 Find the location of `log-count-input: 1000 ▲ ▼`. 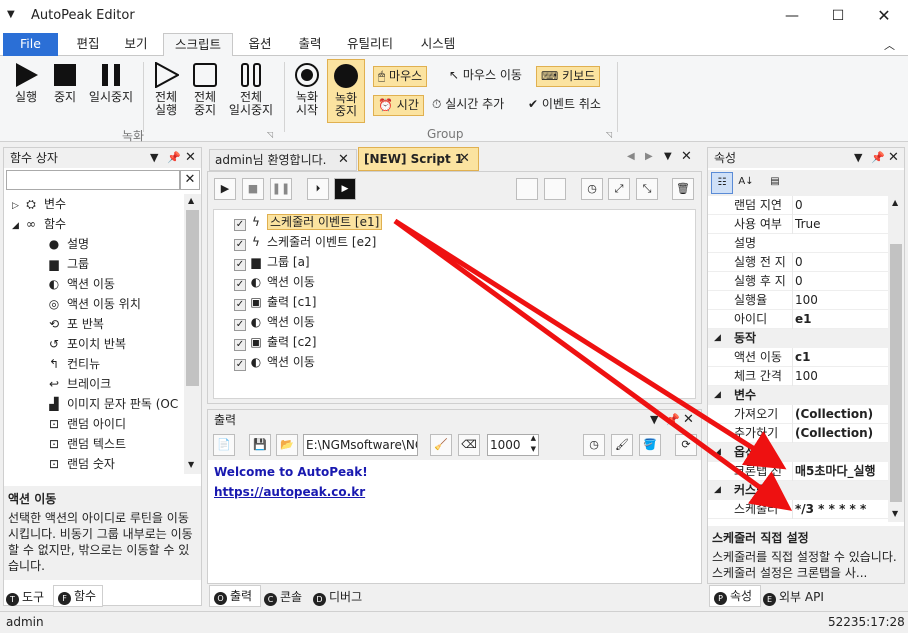

log-count-input: 1000 ▲ ▼ is located at coordinates (513, 445).